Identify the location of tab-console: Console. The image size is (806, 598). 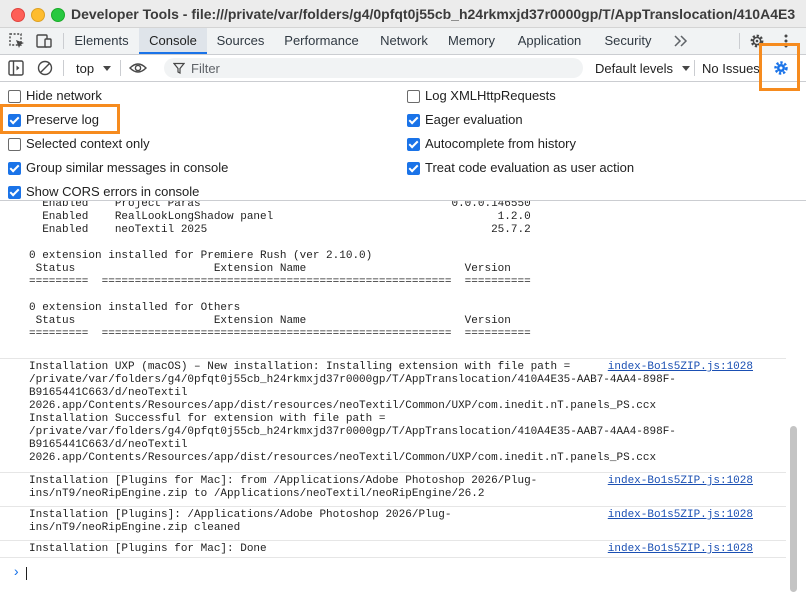
(173, 41).